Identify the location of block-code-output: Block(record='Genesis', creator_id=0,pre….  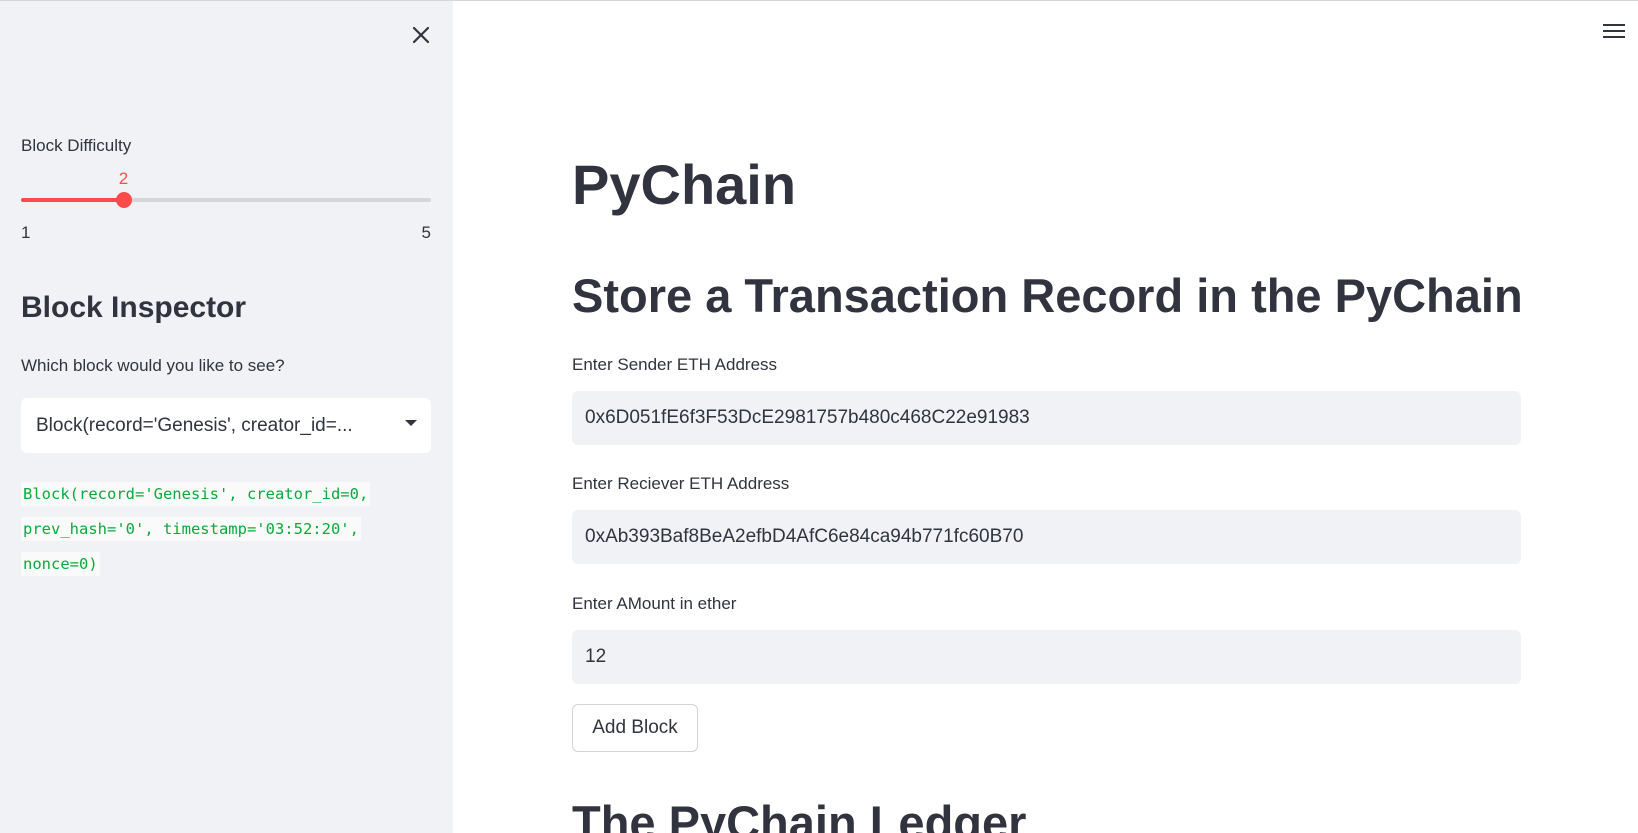
(216, 529).